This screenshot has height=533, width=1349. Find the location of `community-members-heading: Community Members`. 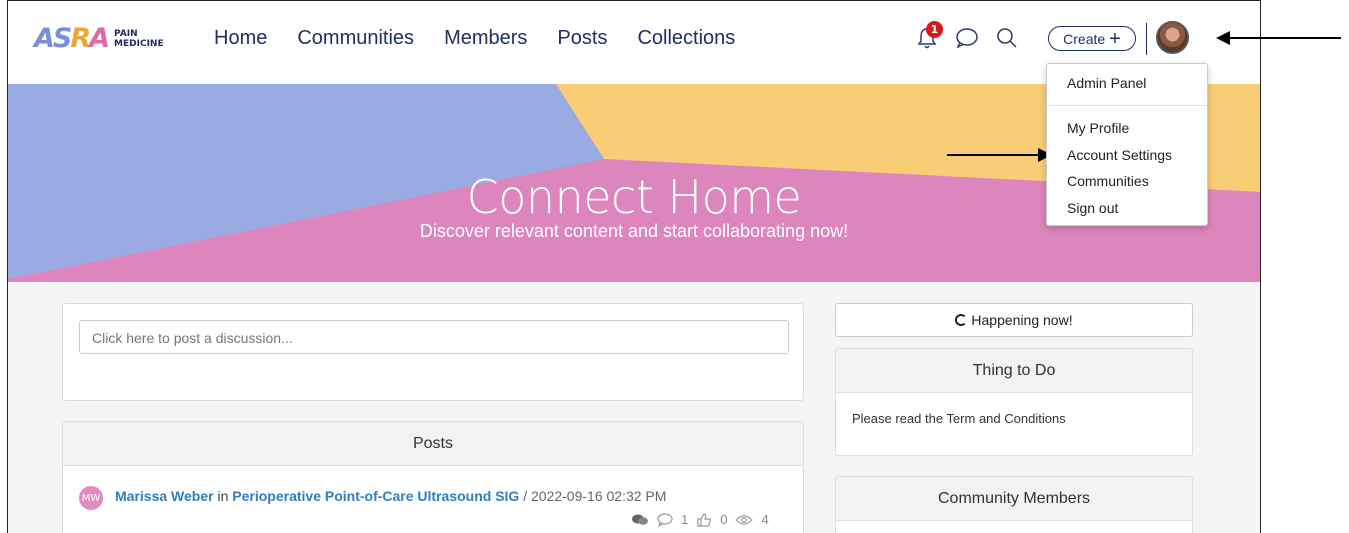

community-members-heading: Community Members is located at coordinates (1014, 499).